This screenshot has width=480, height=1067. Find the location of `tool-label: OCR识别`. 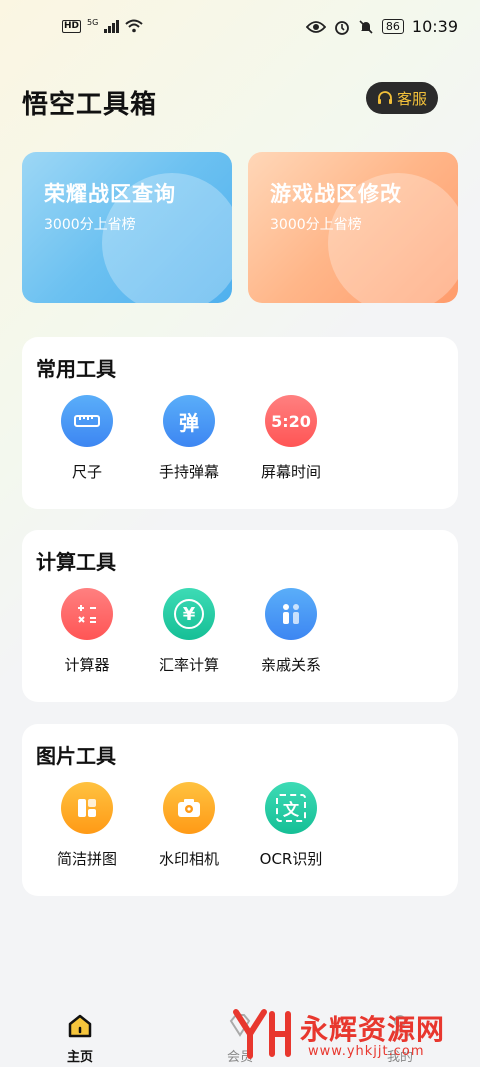

tool-label: OCR识别 is located at coordinates (291, 859).